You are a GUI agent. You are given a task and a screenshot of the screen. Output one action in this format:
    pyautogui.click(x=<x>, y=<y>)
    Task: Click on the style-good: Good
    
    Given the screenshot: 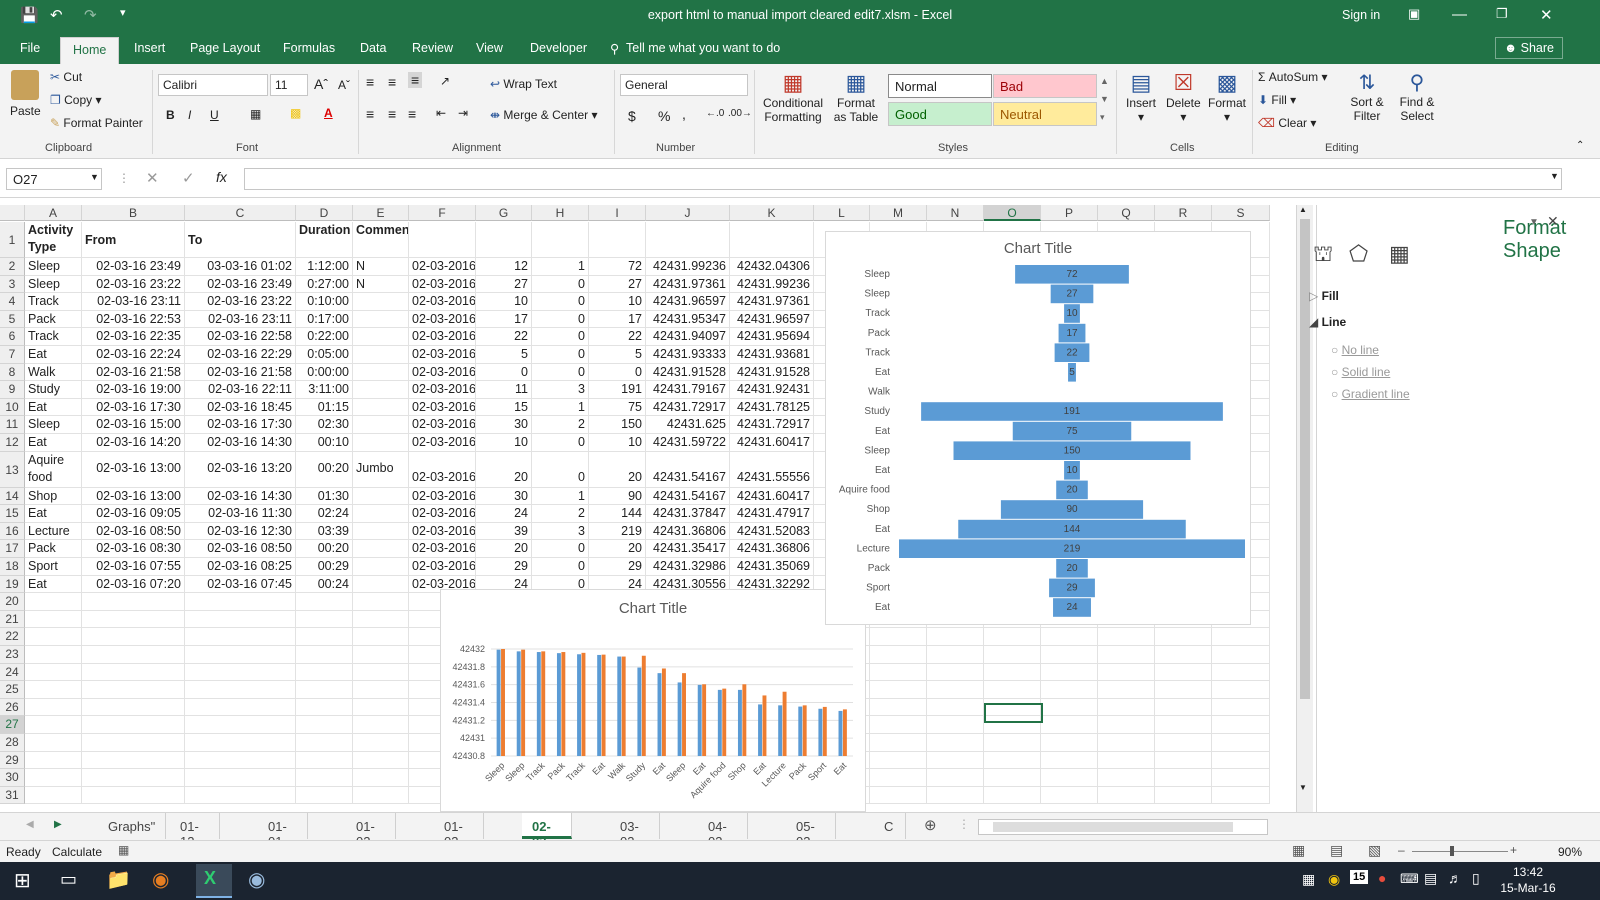 What is the action you would take?
    pyautogui.click(x=940, y=114)
    